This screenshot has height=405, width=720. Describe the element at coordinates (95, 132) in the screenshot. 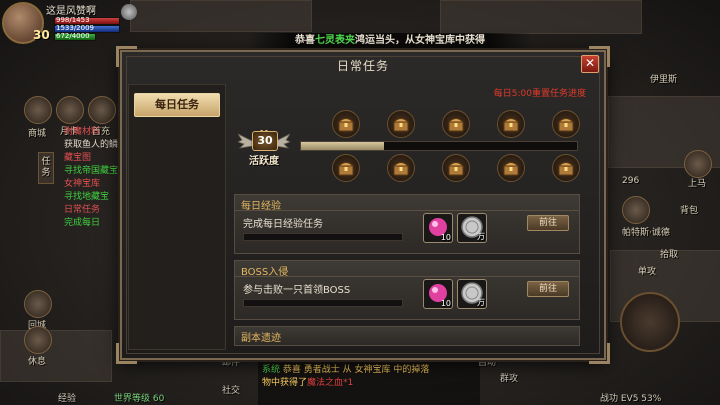

I see `quest-item: 附魔材料` at that location.